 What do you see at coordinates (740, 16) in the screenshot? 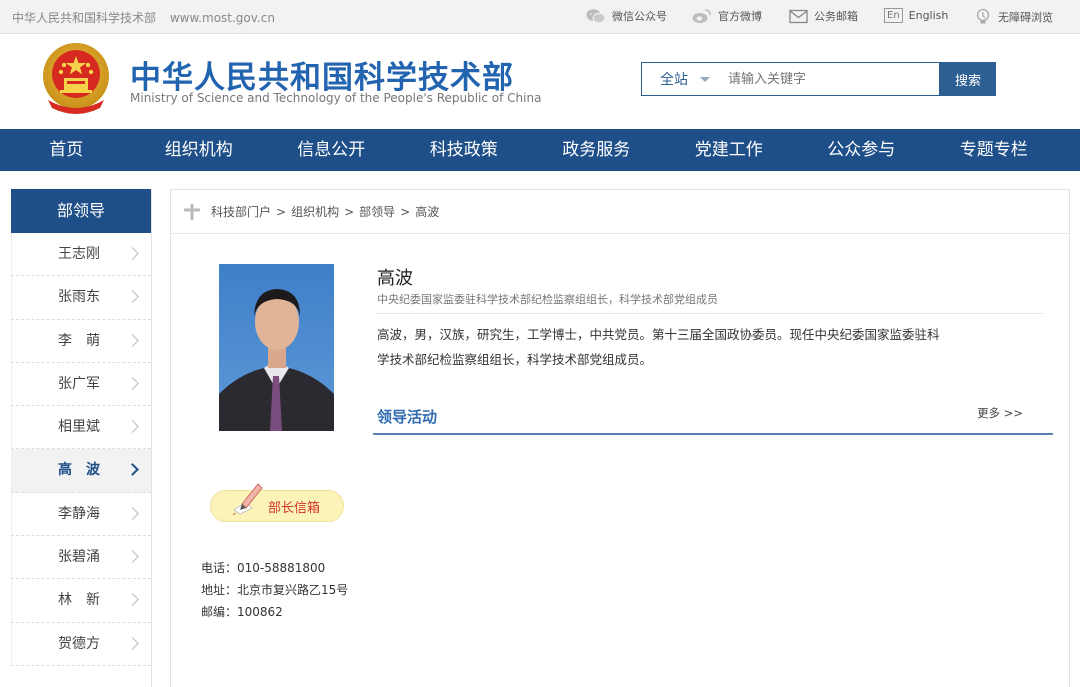
I see `weibo-label: 官方微博` at bounding box center [740, 16].